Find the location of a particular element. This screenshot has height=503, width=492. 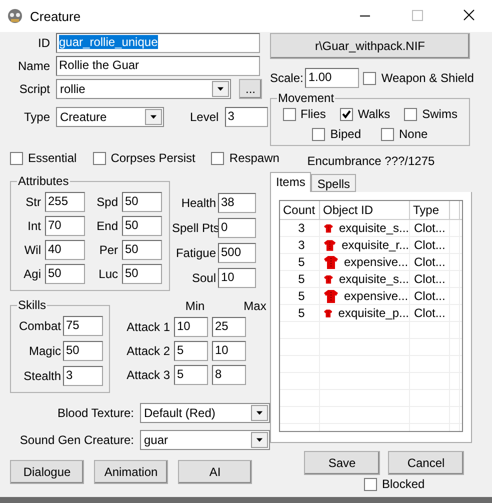

attribute-label: Agi is located at coordinates (31, 274).